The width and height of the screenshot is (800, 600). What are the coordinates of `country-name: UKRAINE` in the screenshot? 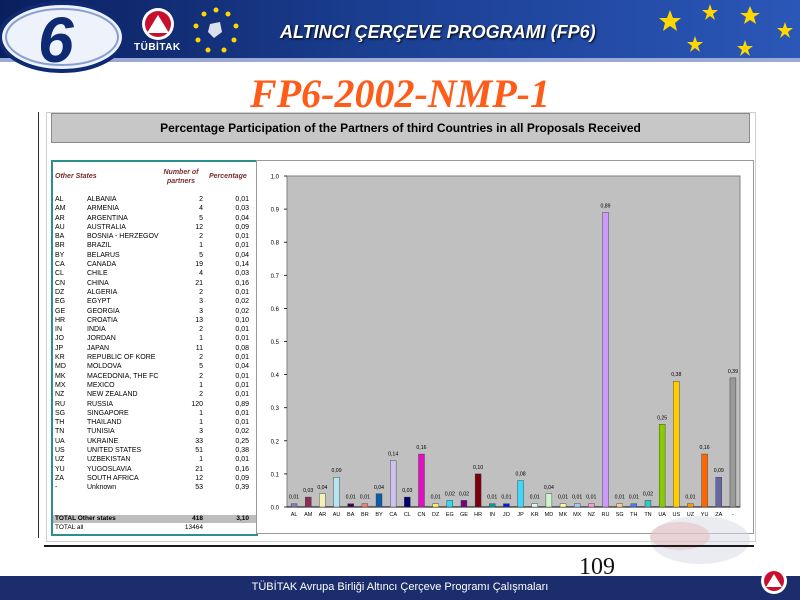 It's located at (103, 441).